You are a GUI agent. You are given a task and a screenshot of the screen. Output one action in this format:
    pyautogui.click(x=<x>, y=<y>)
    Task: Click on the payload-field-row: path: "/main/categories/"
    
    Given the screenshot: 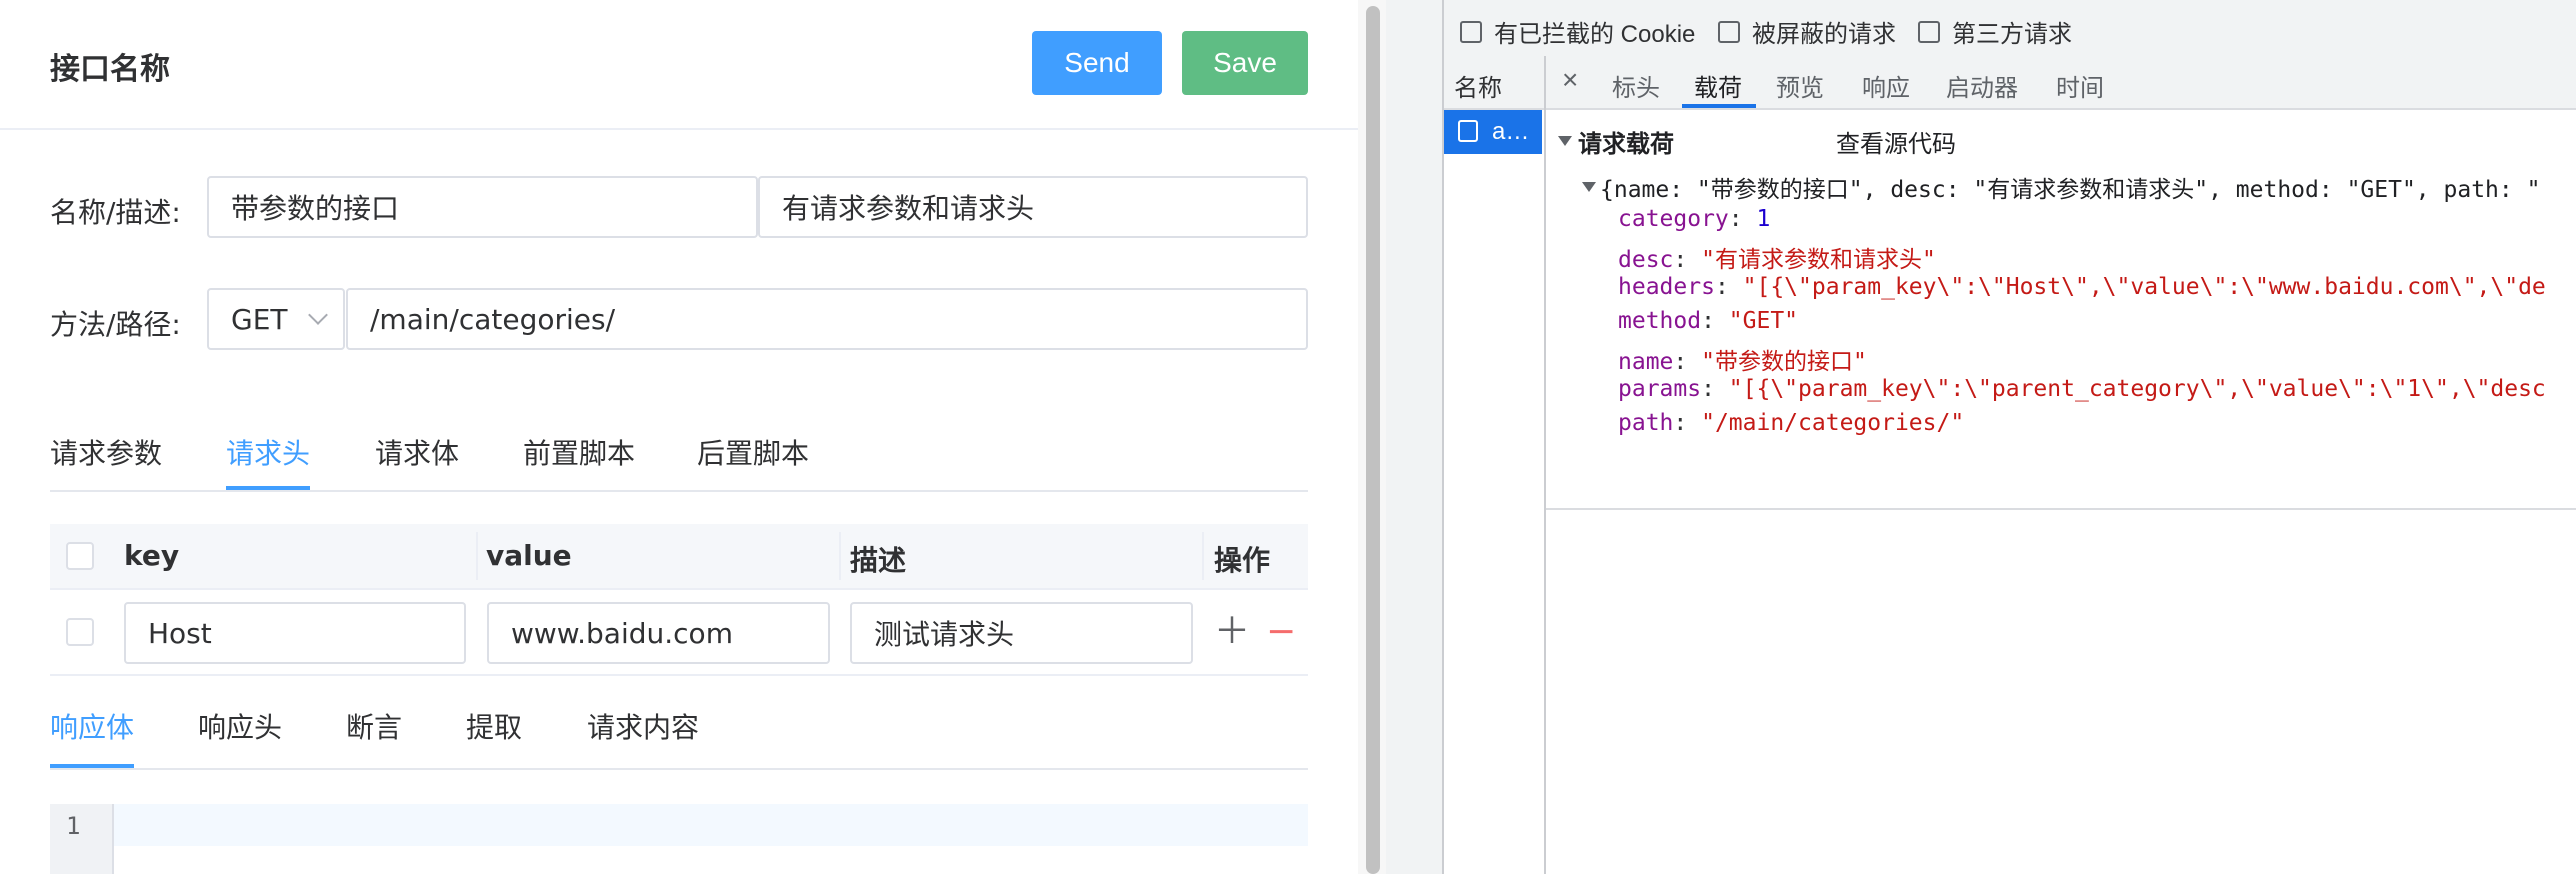 What is the action you would take?
    pyautogui.click(x=1791, y=423)
    